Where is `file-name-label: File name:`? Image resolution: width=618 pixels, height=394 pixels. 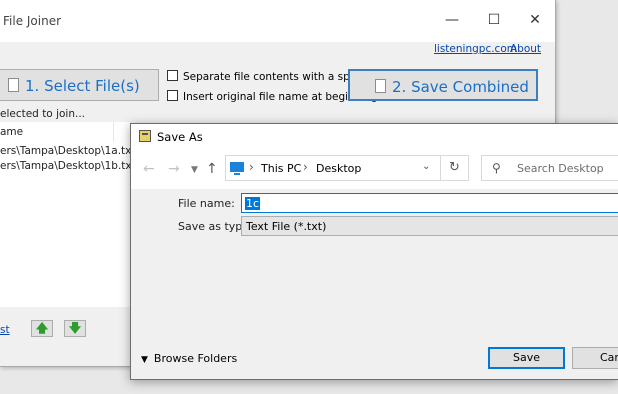
file-name-label: File name: is located at coordinates (206, 203).